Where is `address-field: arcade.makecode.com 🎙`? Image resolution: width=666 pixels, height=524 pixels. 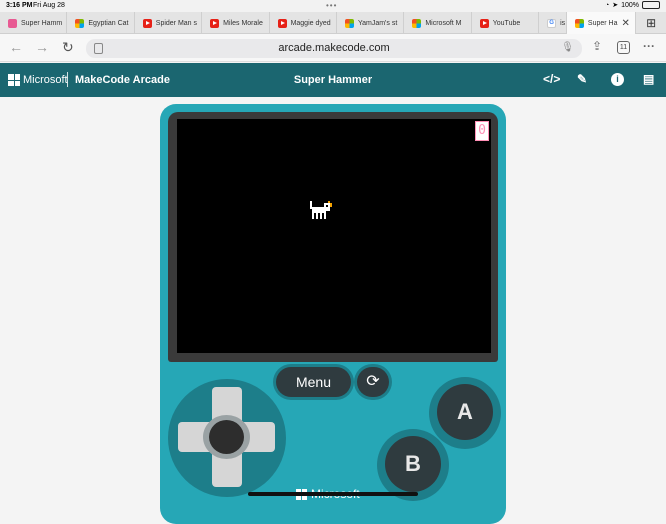
address-field: arcade.makecode.com 🎙 is located at coordinates (334, 48).